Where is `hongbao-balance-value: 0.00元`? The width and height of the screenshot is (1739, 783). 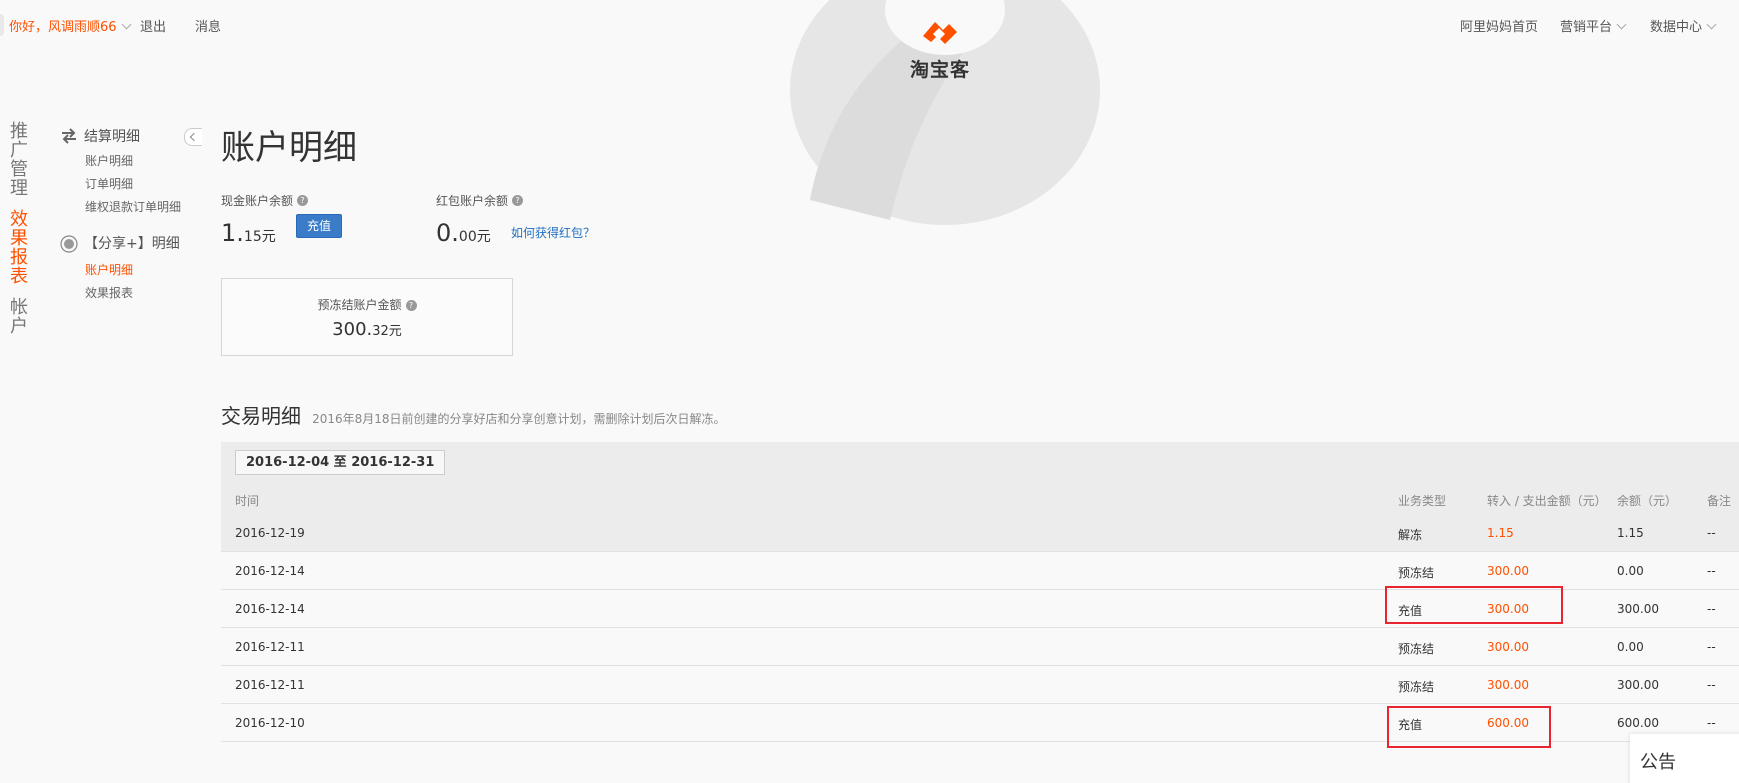
hongbao-balance-value: 0.00元 is located at coordinates (479, 233).